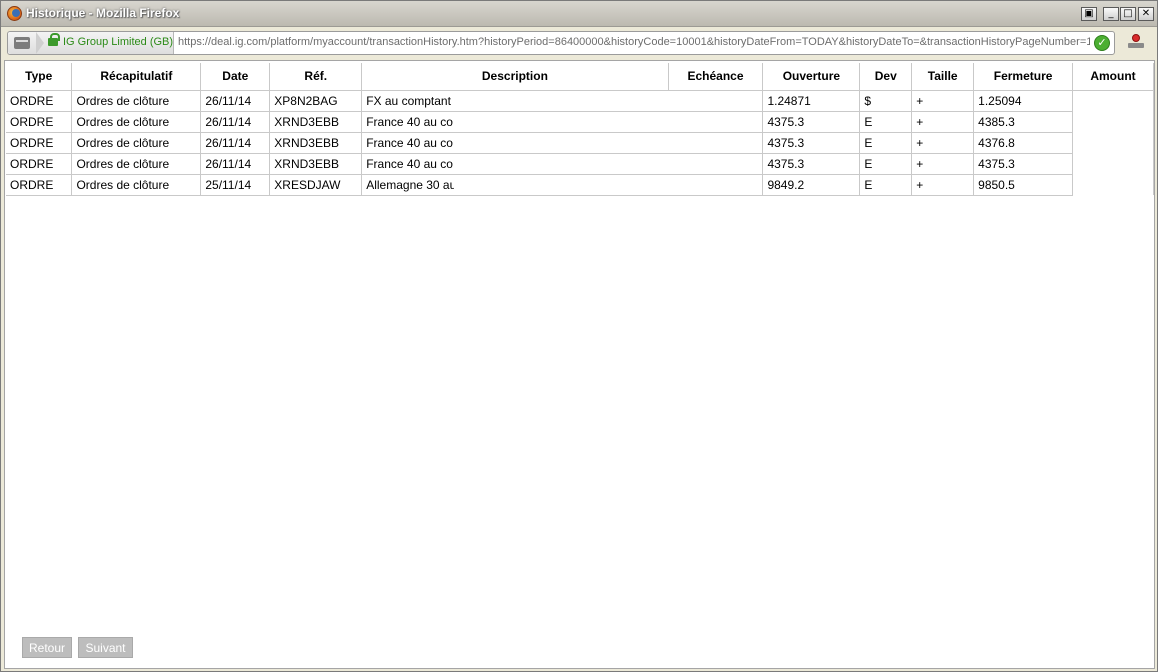 This screenshot has width=1158, height=672. What do you see at coordinates (515, 77) in the screenshot?
I see `header-description: Description` at bounding box center [515, 77].